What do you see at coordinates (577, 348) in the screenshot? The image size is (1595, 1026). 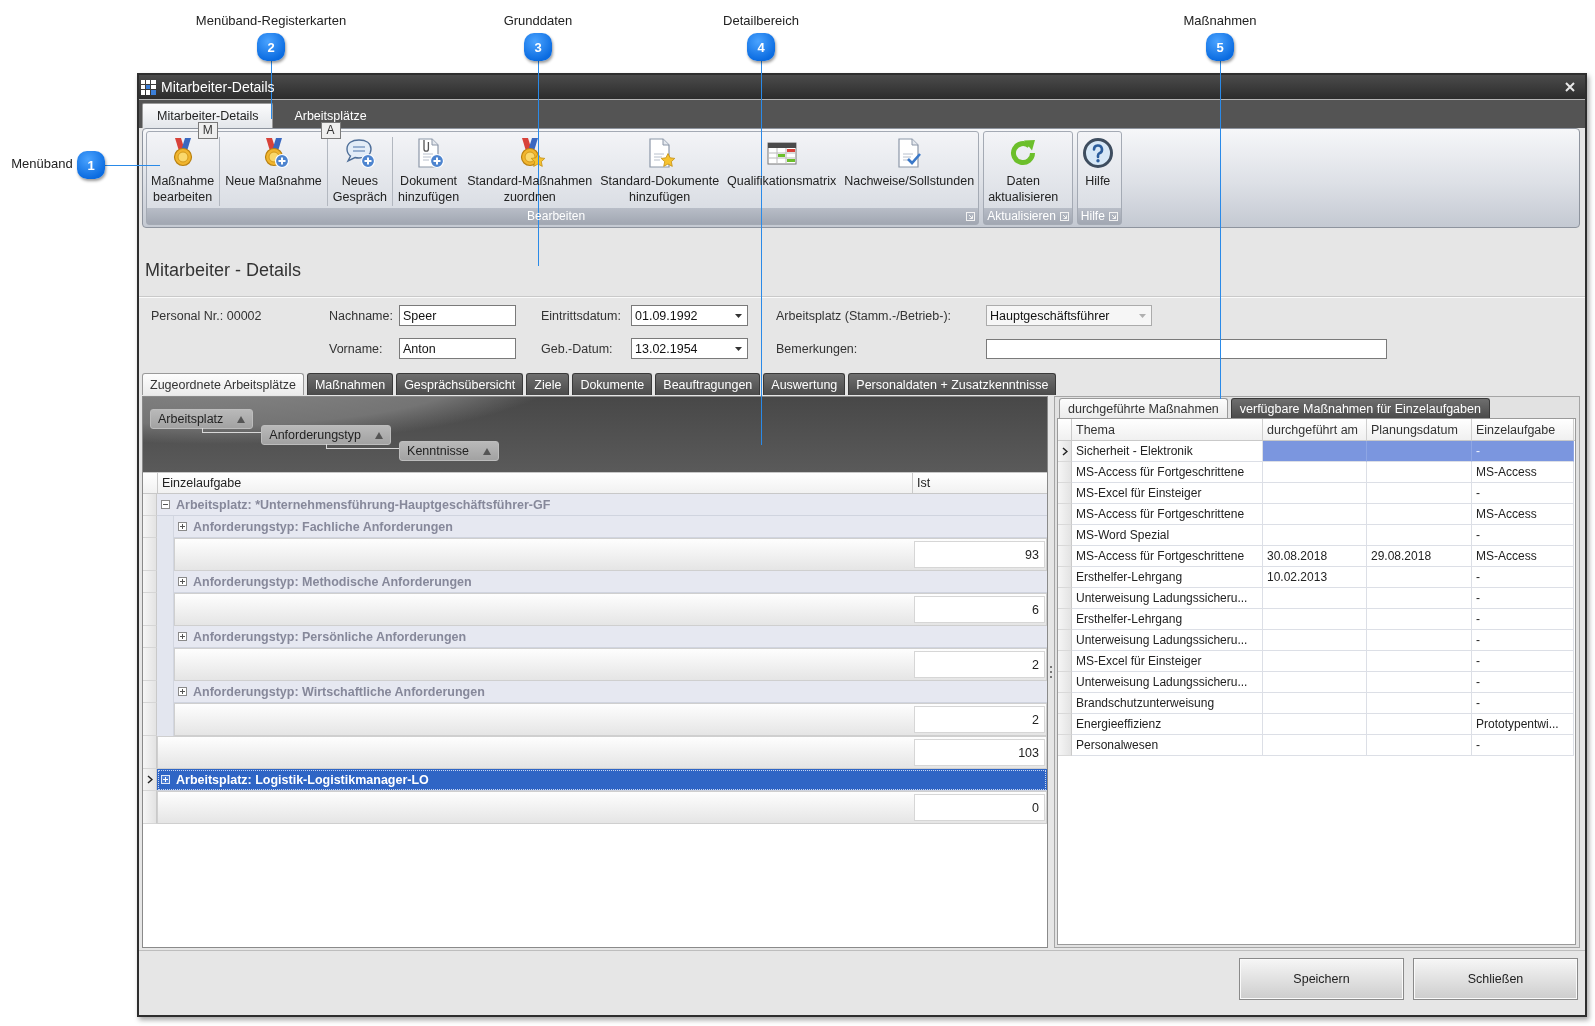 I see `field-label: Geb.-Datum:` at bounding box center [577, 348].